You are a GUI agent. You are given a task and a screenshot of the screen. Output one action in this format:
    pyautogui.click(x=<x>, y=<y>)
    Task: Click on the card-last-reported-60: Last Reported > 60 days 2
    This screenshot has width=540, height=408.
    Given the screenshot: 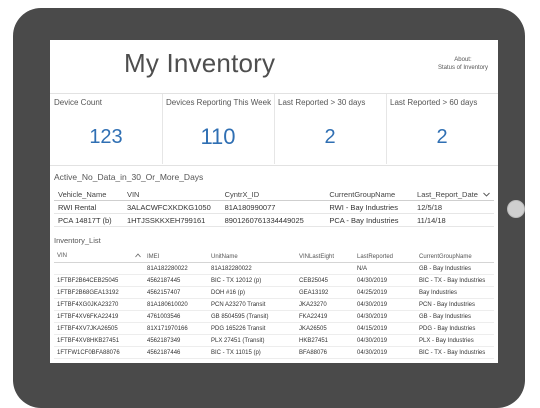 What is the action you would take?
    pyautogui.click(x=442, y=129)
    